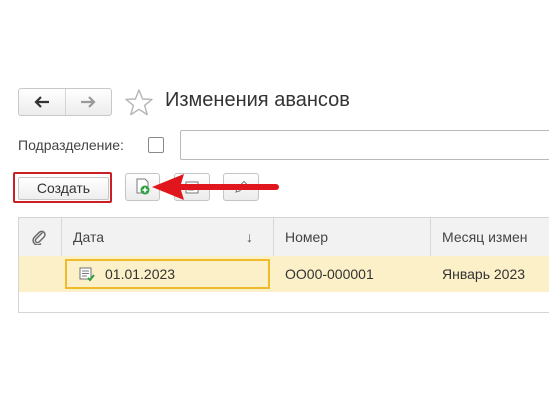  I want to click on column-header-month: Месяц измен, so click(484, 237).